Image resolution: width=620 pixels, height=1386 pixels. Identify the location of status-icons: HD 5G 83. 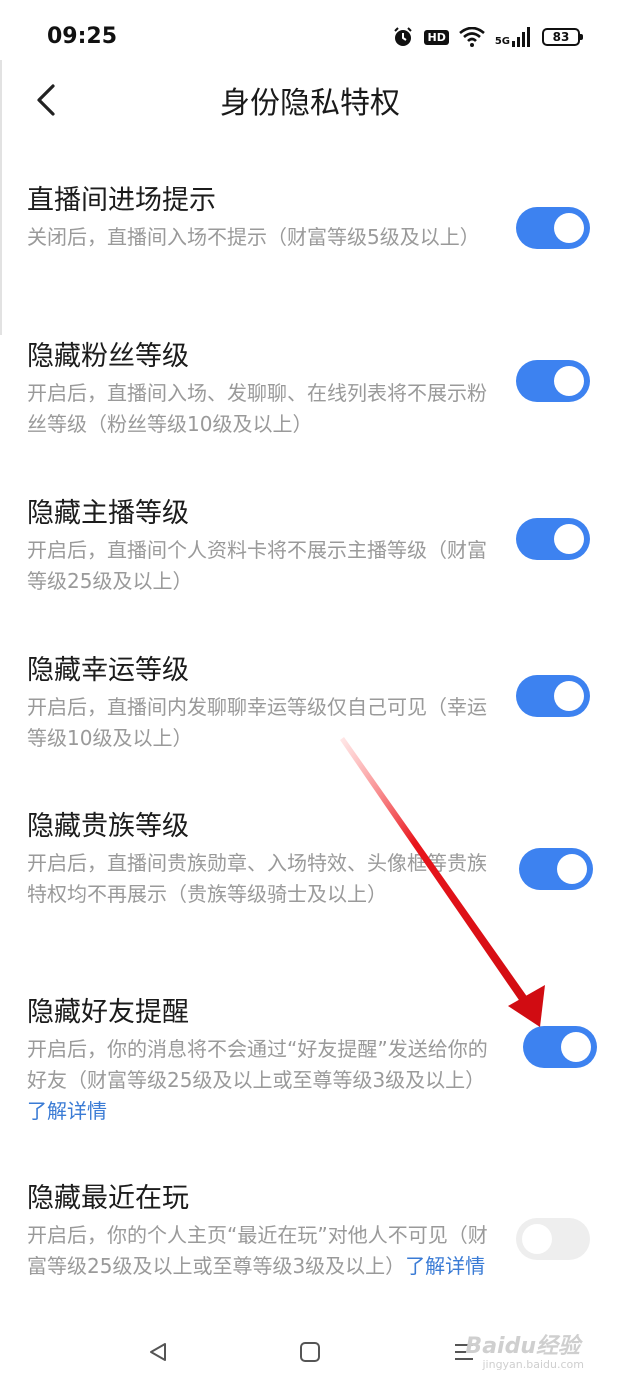
(487, 37).